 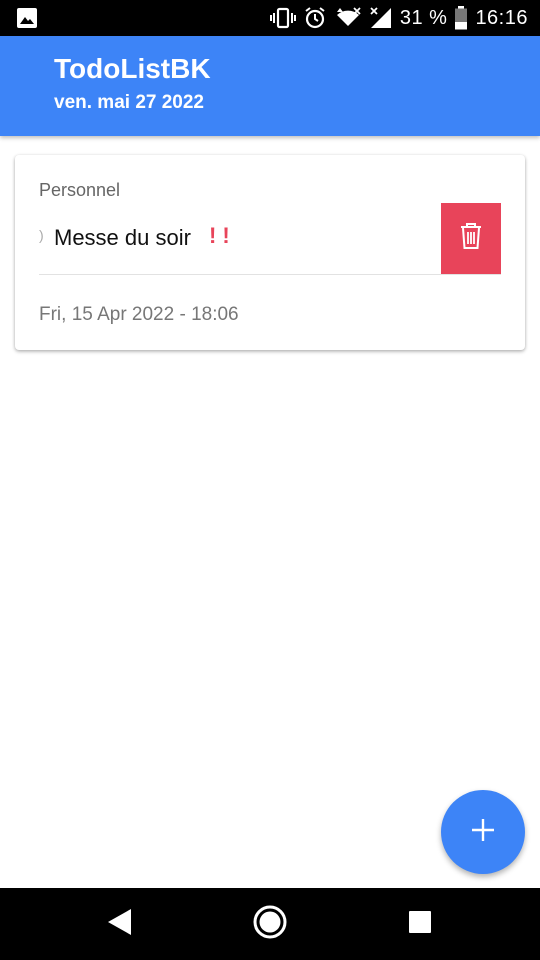 I want to click on home-icon, so click(x=270, y=924).